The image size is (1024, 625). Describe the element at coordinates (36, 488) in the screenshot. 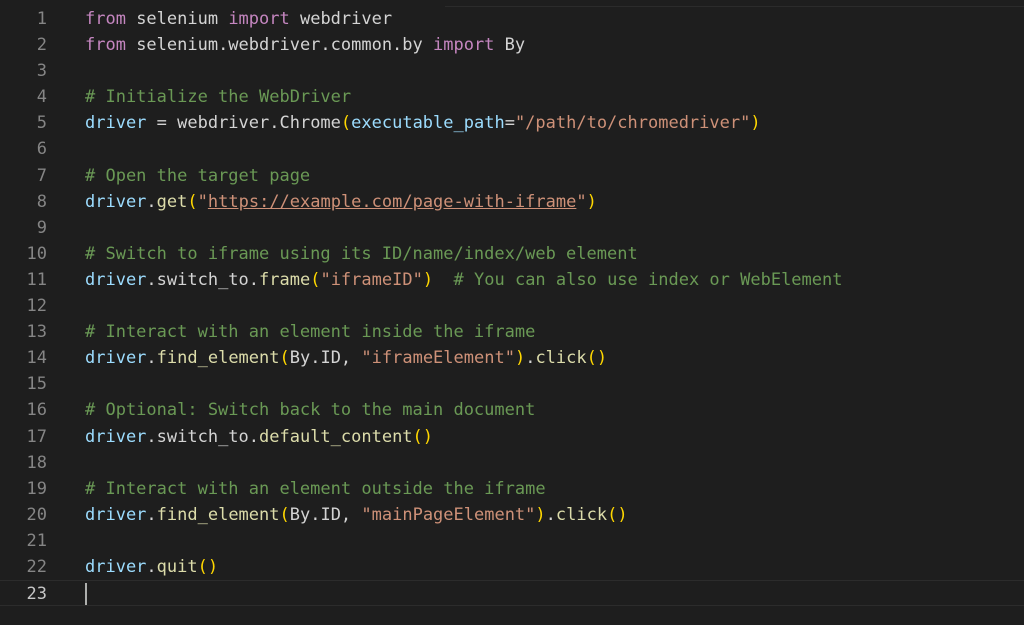

I see `line-number: 19` at that location.